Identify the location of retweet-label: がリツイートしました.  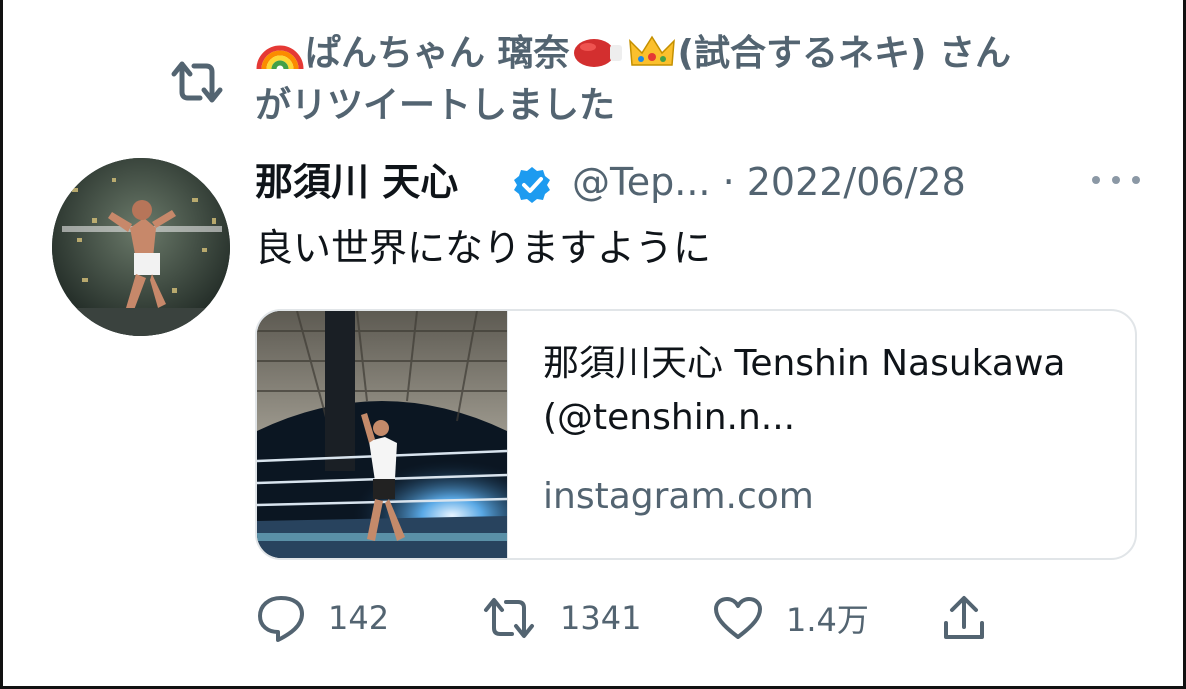
(435, 105).